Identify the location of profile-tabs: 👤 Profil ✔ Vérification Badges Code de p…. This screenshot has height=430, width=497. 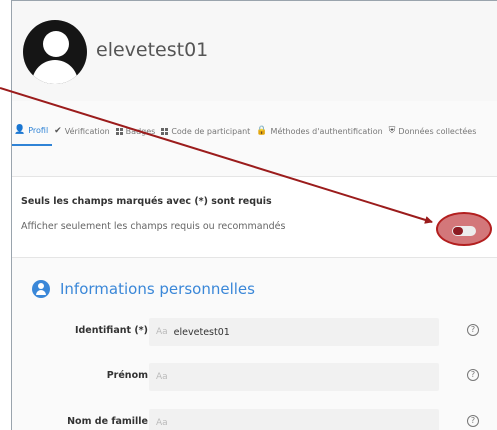
(254, 131).